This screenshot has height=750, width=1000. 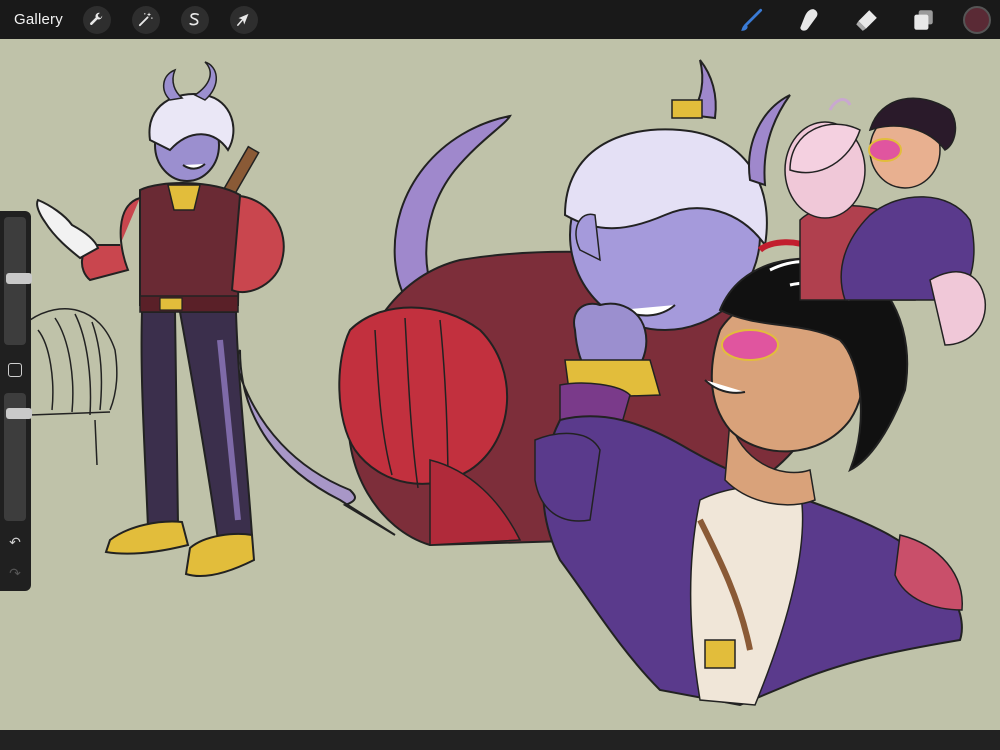 I want to click on wrench-icon, so click(x=96, y=18).